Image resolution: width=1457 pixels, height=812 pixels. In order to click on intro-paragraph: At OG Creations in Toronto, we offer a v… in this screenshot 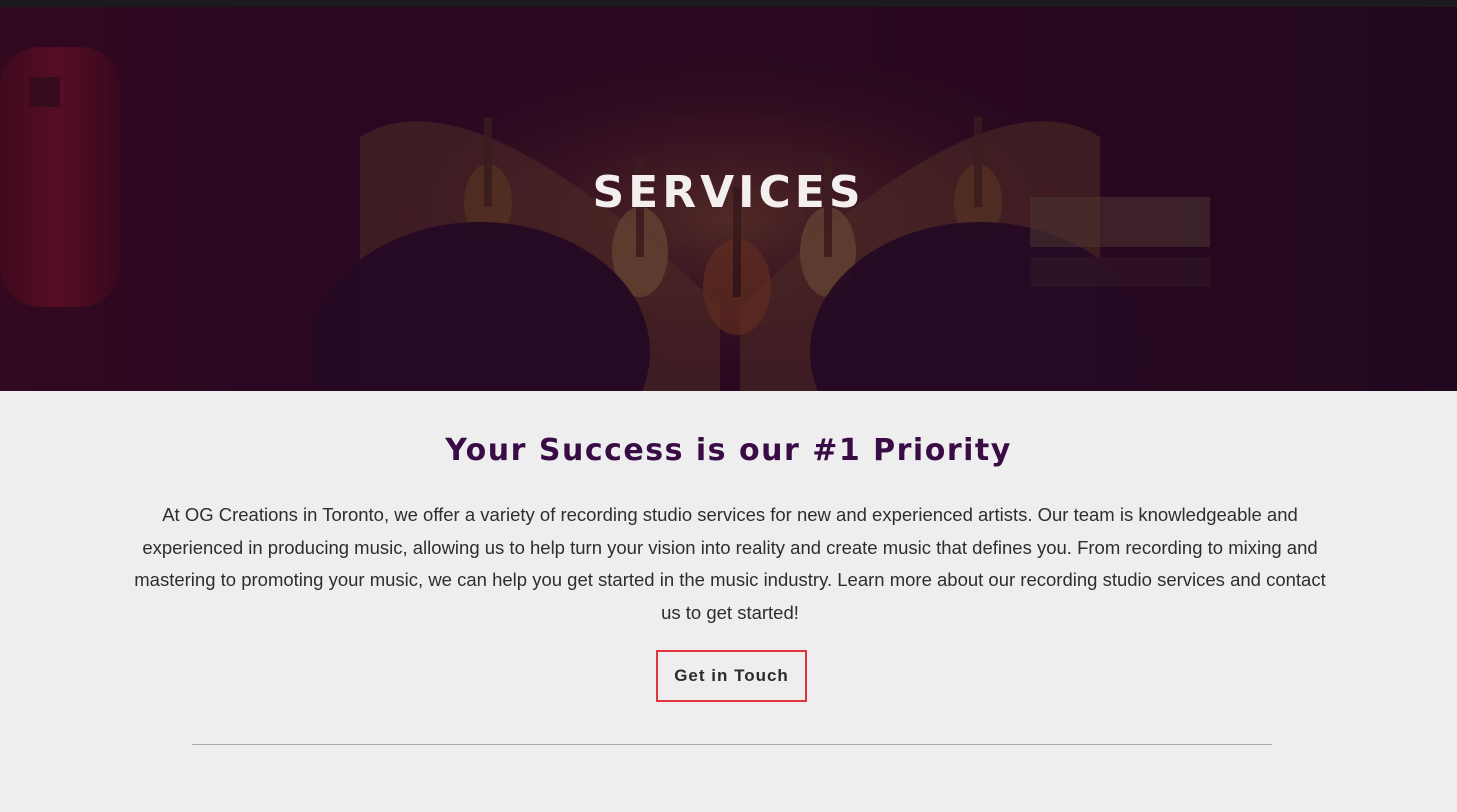, I will do `click(730, 563)`.